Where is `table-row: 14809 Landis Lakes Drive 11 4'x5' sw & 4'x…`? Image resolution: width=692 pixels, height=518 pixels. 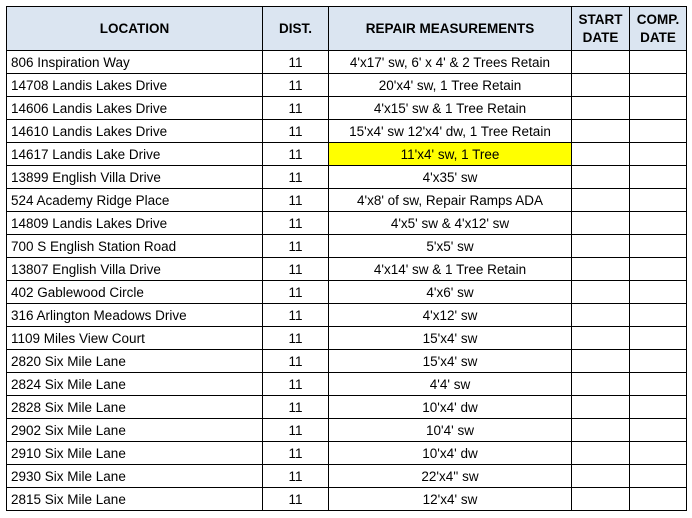 table-row: 14809 Landis Lakes Drive 11 4'x5' sw & 4'x… is located at coordinates (346, 223).